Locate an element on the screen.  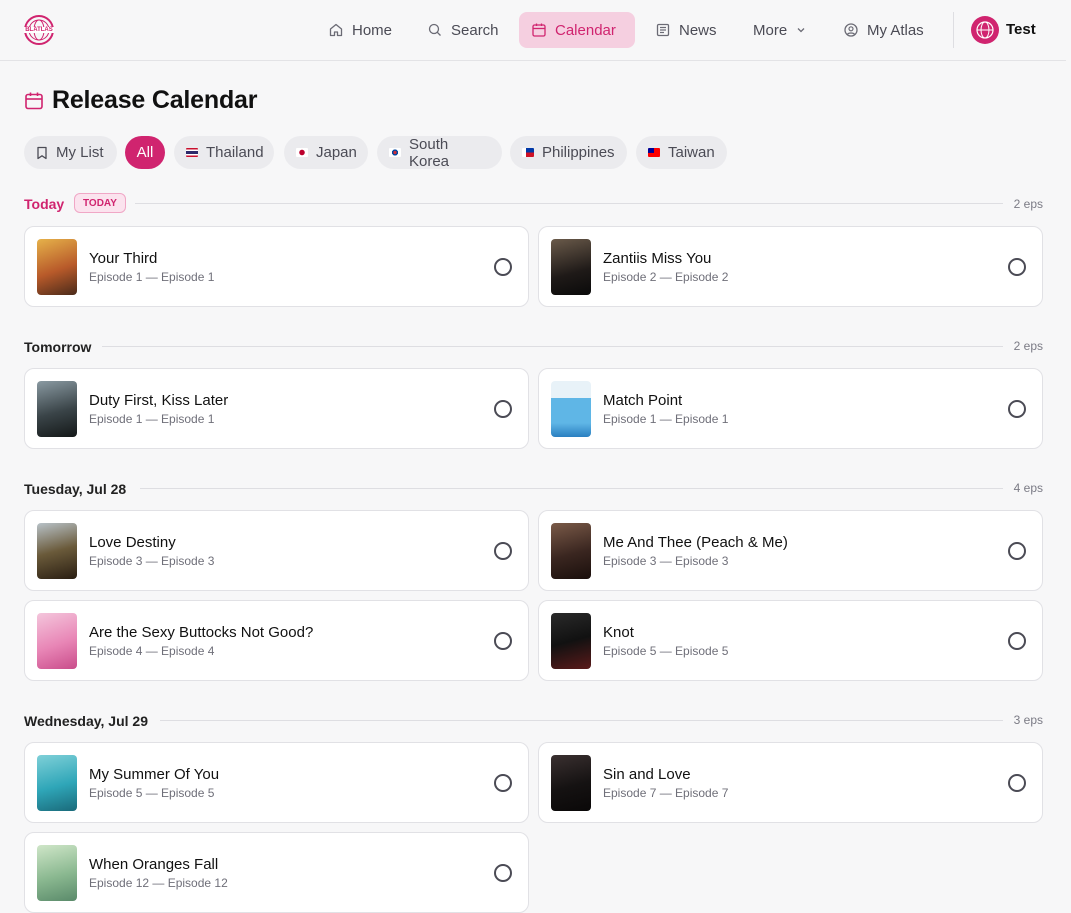
nav-divider is located at coordinates (953, 30).